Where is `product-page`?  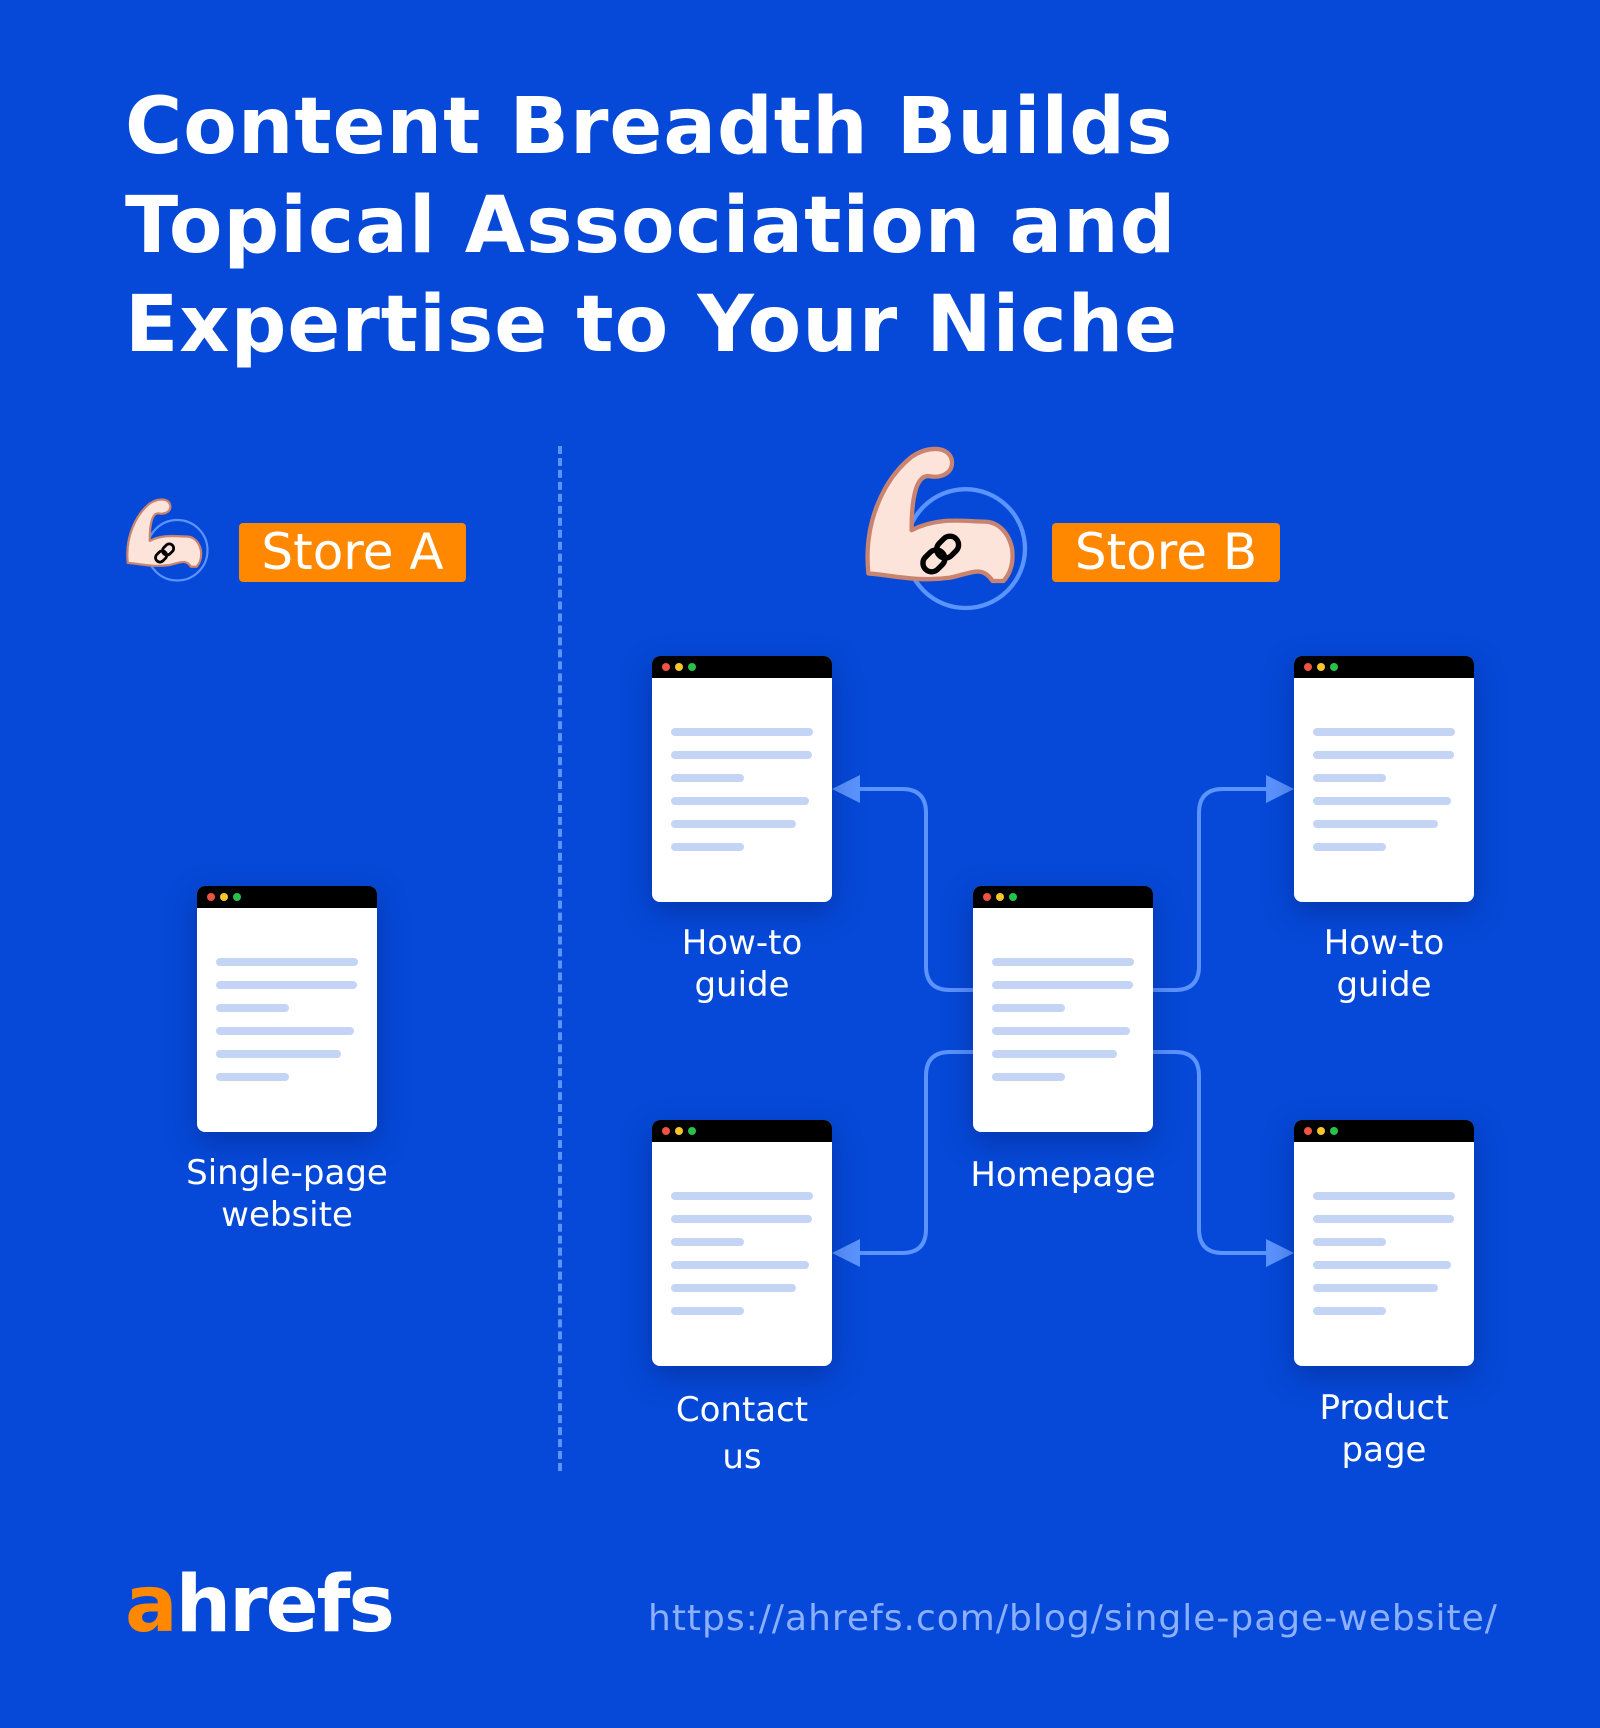
product-page is located at coordinates (1384, 1243).